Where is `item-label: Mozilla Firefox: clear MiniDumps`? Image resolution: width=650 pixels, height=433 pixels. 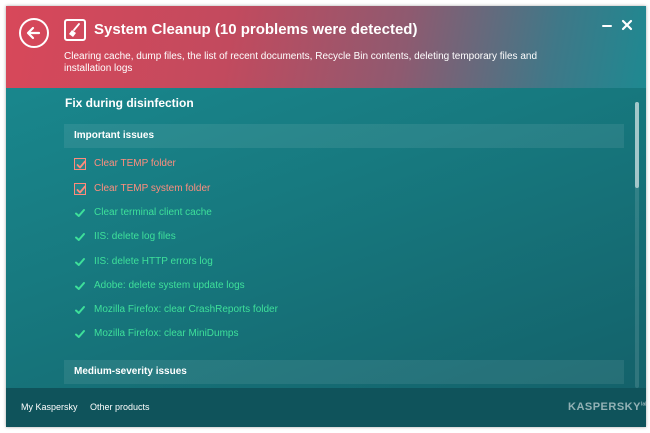
item-label: Mozilla Firefox: clear MiniDumps is located at coordinates (166, 333).